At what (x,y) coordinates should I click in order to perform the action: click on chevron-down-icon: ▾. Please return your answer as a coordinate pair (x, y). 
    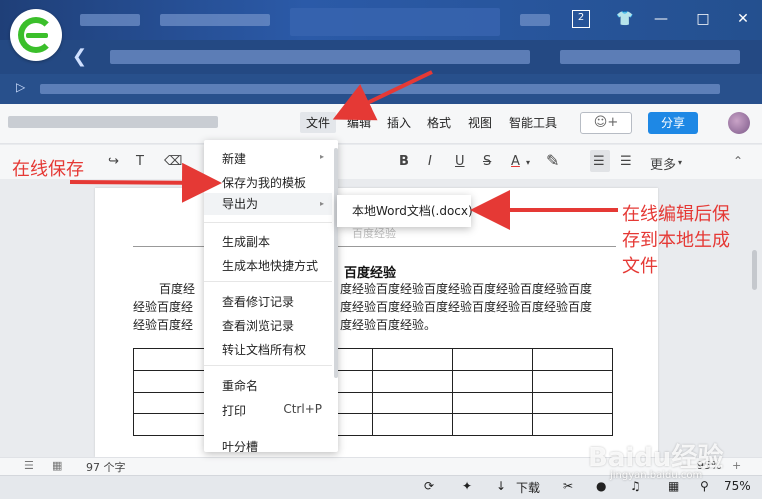
    Looking at the image, I should click on (528, 162).